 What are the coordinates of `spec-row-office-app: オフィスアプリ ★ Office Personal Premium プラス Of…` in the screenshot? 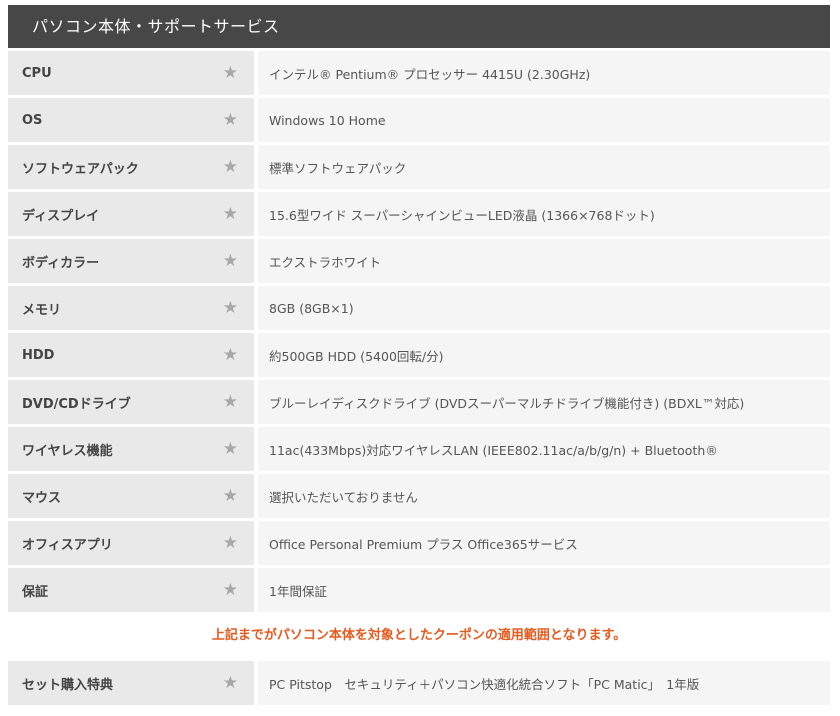 It's located at (419, 543).